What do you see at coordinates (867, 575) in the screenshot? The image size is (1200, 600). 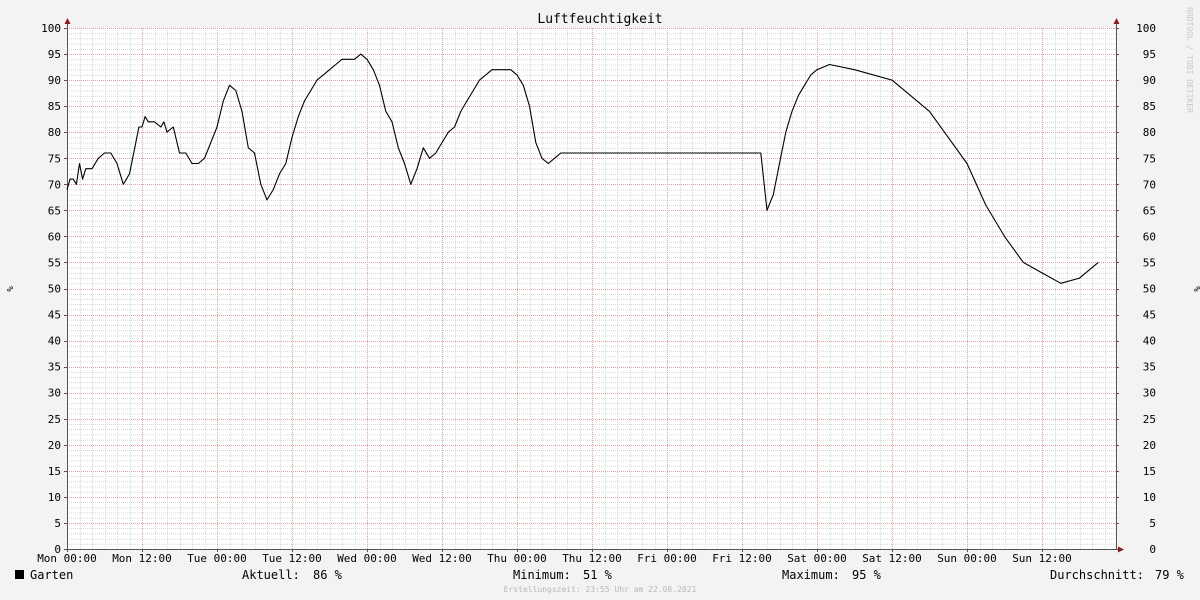 I see `stat-maximum-value: 95 %` at bounding box center [867, 575].